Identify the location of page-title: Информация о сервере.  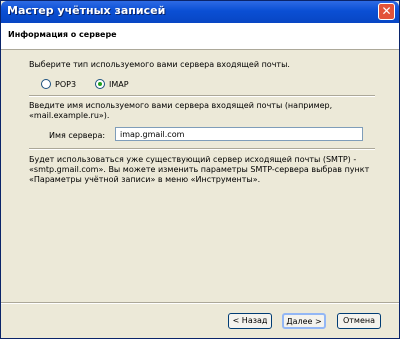
(62, 34).